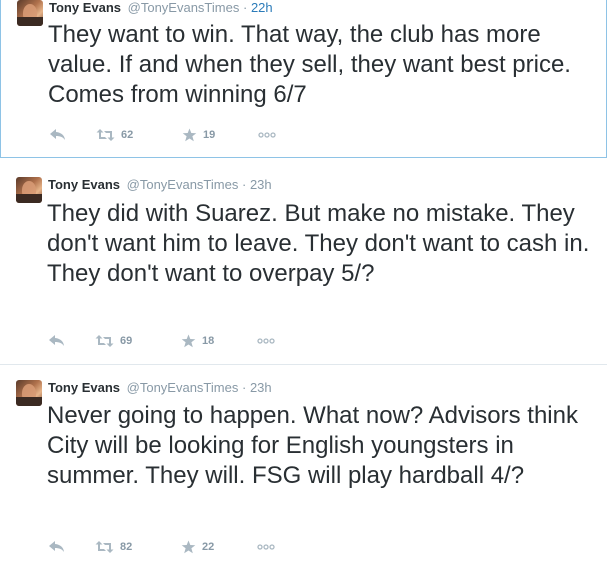  What do you see at coordinates (178, 547) in the screenshot?
I see `tweet-actions: 82 22` at bounding box center [178, 547].